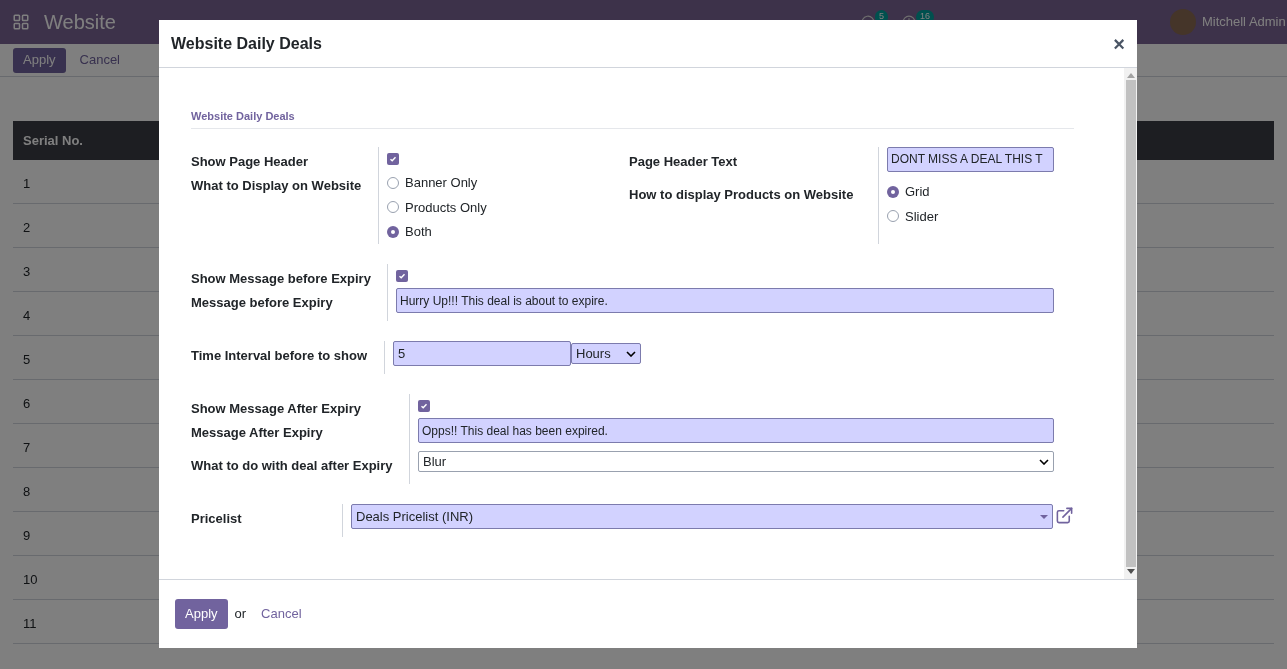 The width and height of the screenshot is (1287, 669). Describe the element at coordinates (292, 465) in the screenshot. I see `field-label: What to do with deal after Expiry` at that location.